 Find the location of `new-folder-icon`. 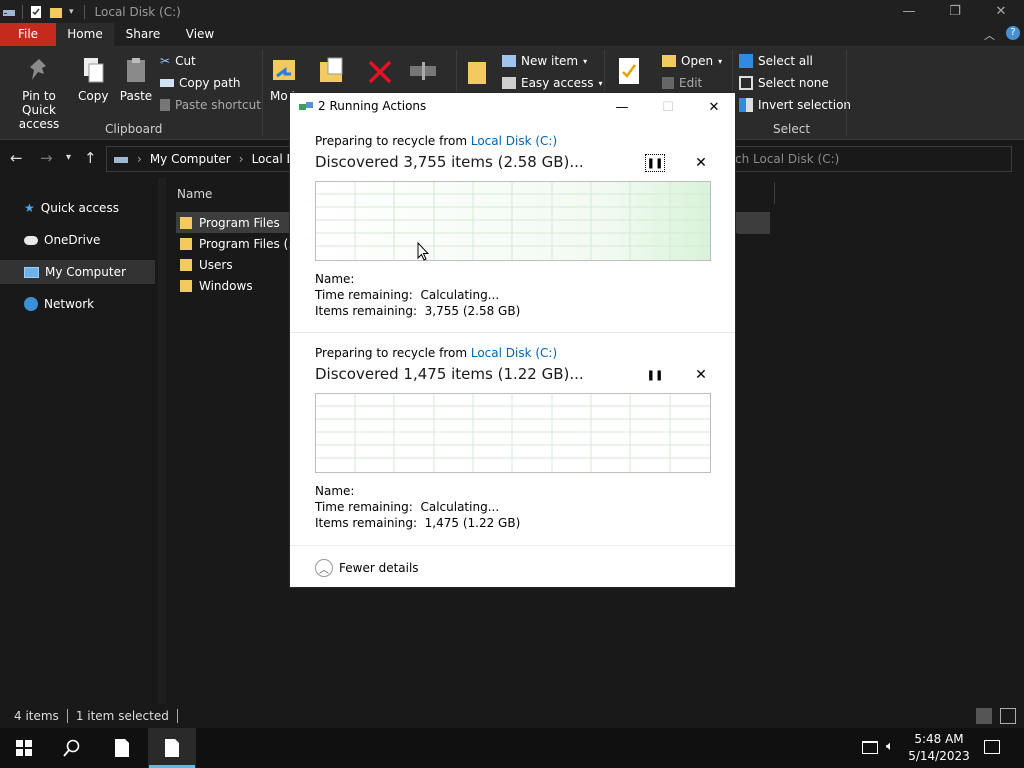

new-folder-icon is located at coordinates (56, 12).